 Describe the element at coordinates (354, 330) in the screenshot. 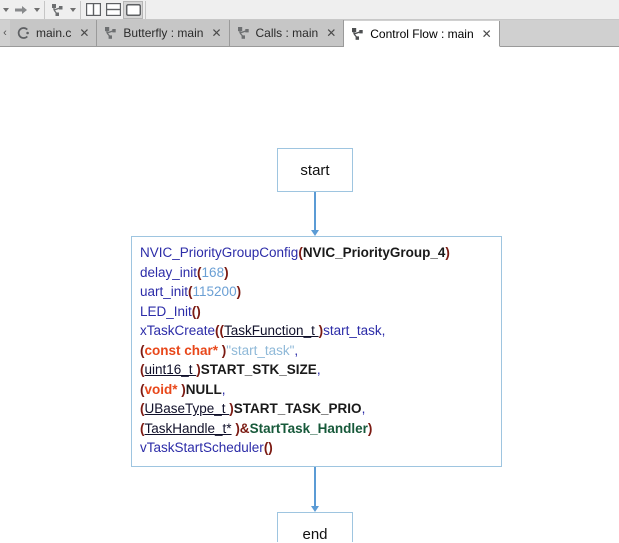

I see `code-token: start_task,` at that location.